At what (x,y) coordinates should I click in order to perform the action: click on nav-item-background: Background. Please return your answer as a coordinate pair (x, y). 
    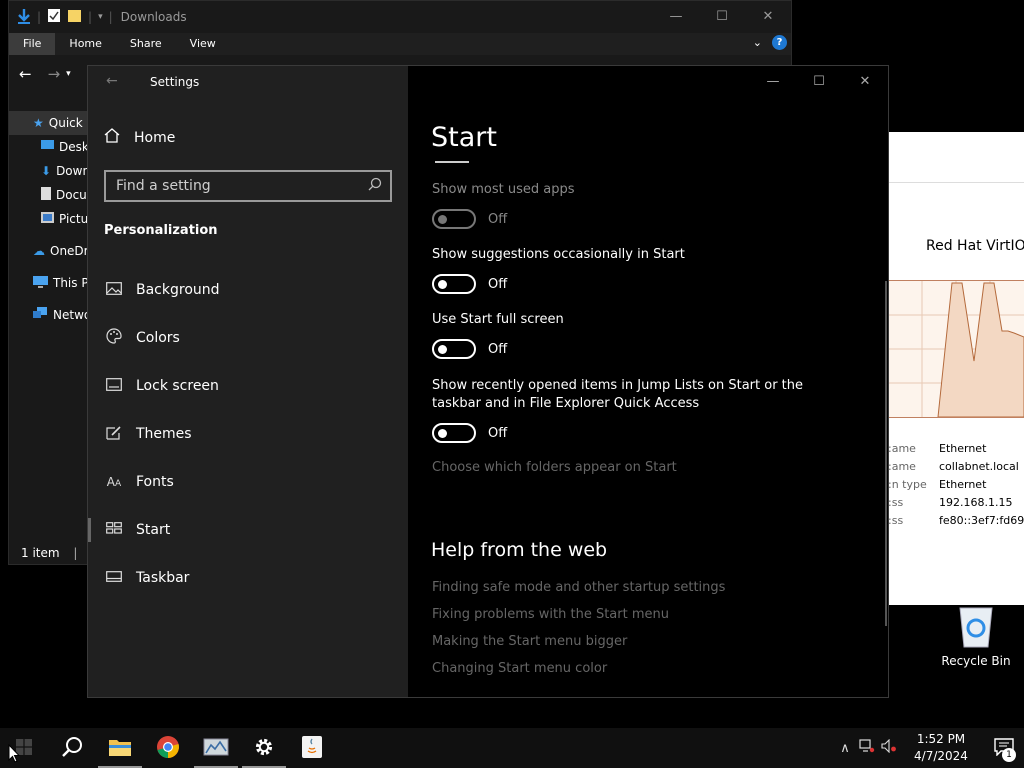
    Looking at the image, I should click on (248, 290).